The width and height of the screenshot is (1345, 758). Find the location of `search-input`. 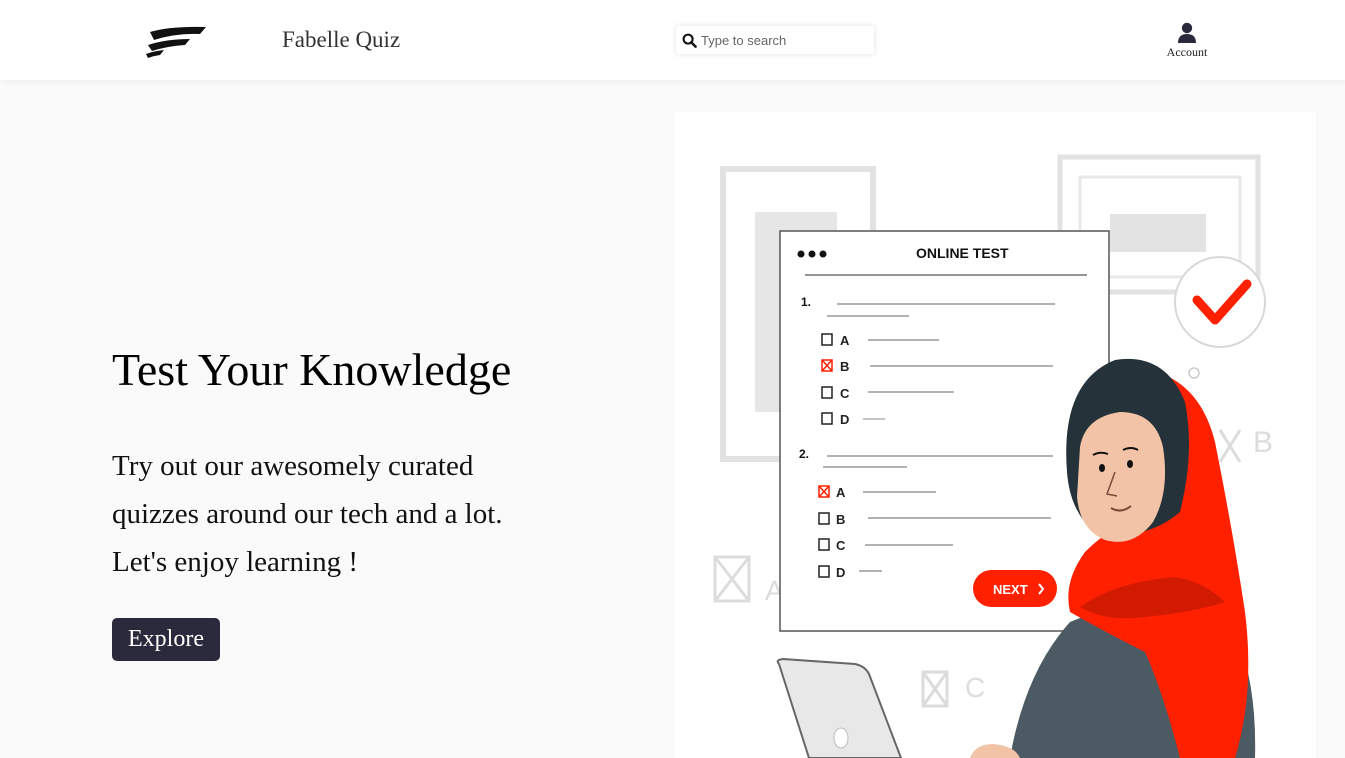

search-input is located at coordinates (783, 40).